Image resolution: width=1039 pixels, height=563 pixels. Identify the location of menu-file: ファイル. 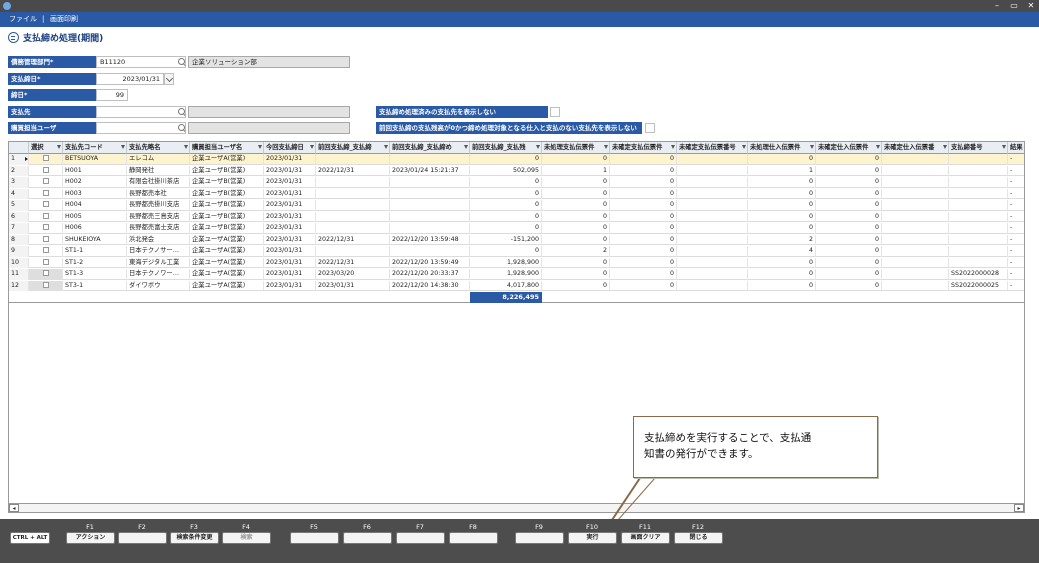
(23, 19).